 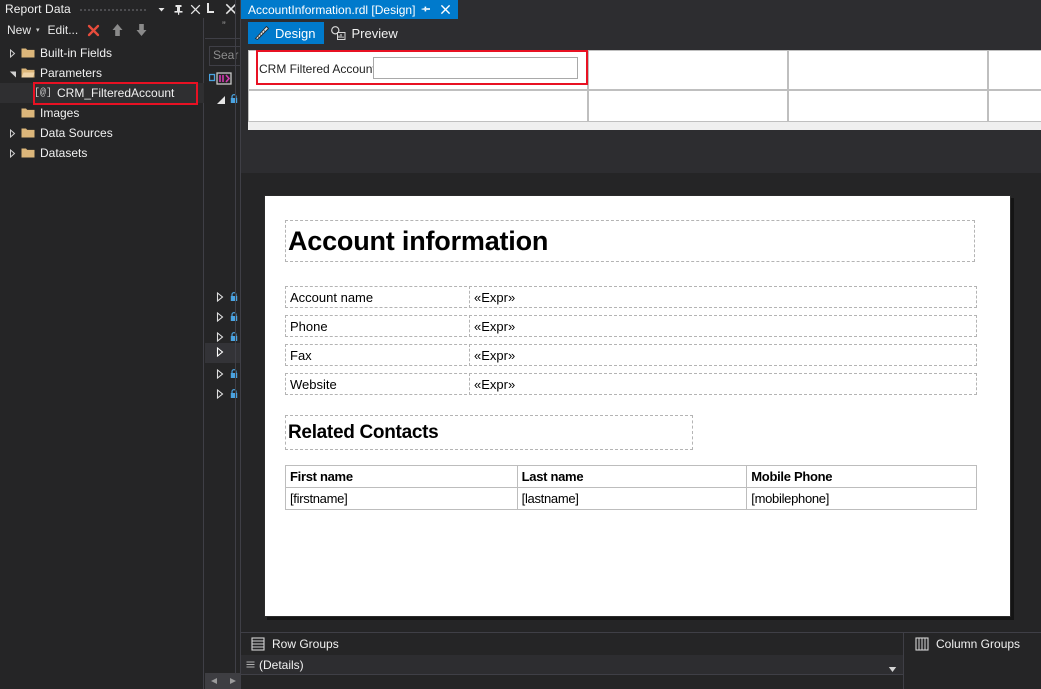 What do you see at coordinates (221, 81) in the screenshot?
I see `toolbox-item-icon` at bounding box center [221, 81].